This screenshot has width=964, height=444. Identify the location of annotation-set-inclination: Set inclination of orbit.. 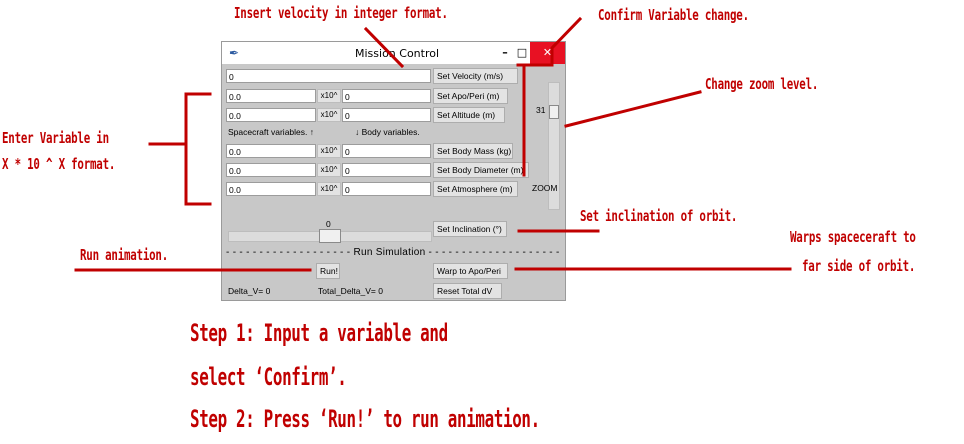
(659, 216).